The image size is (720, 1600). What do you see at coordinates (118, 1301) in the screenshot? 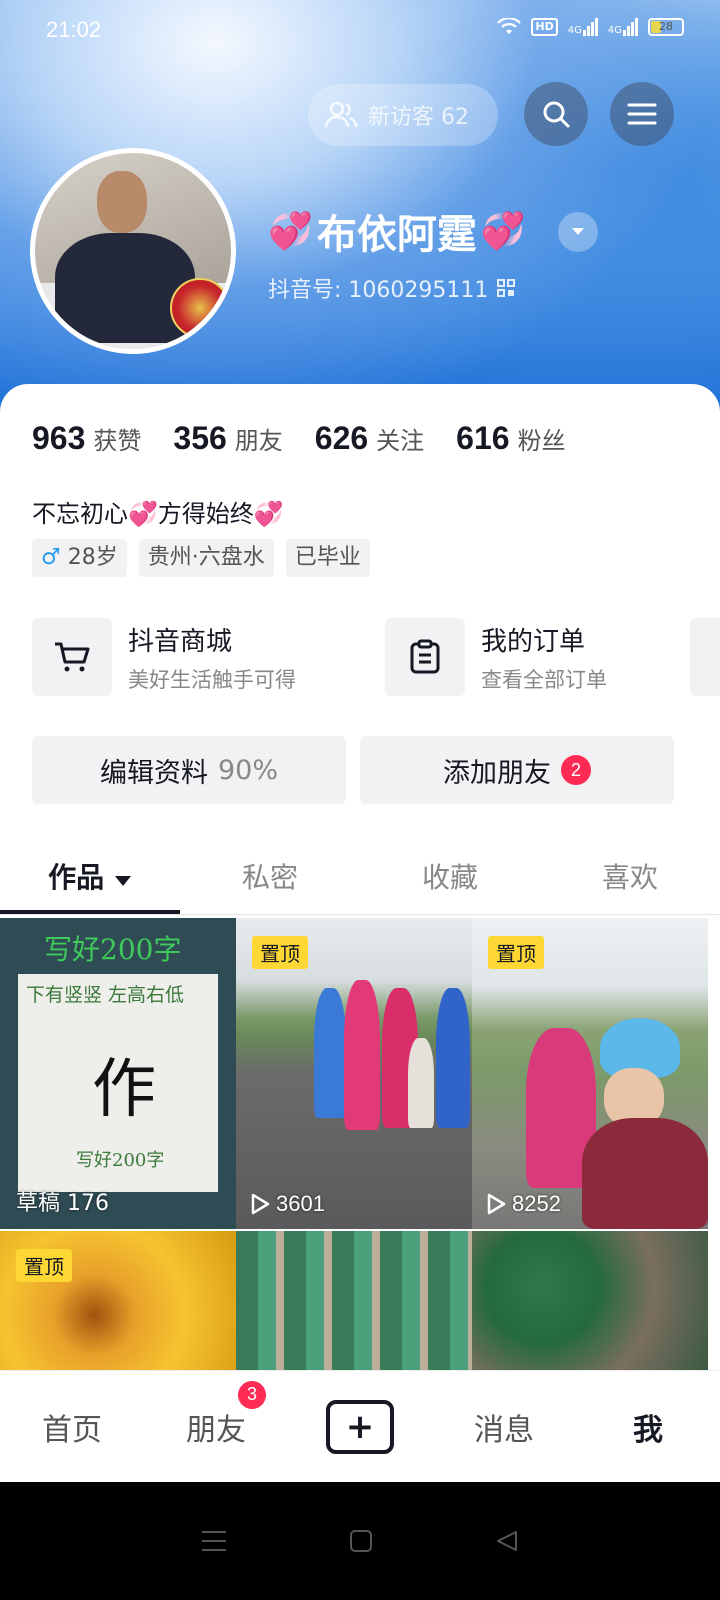
I see `video-thumbnail: 置顶` at bounding box center [118, 1301].